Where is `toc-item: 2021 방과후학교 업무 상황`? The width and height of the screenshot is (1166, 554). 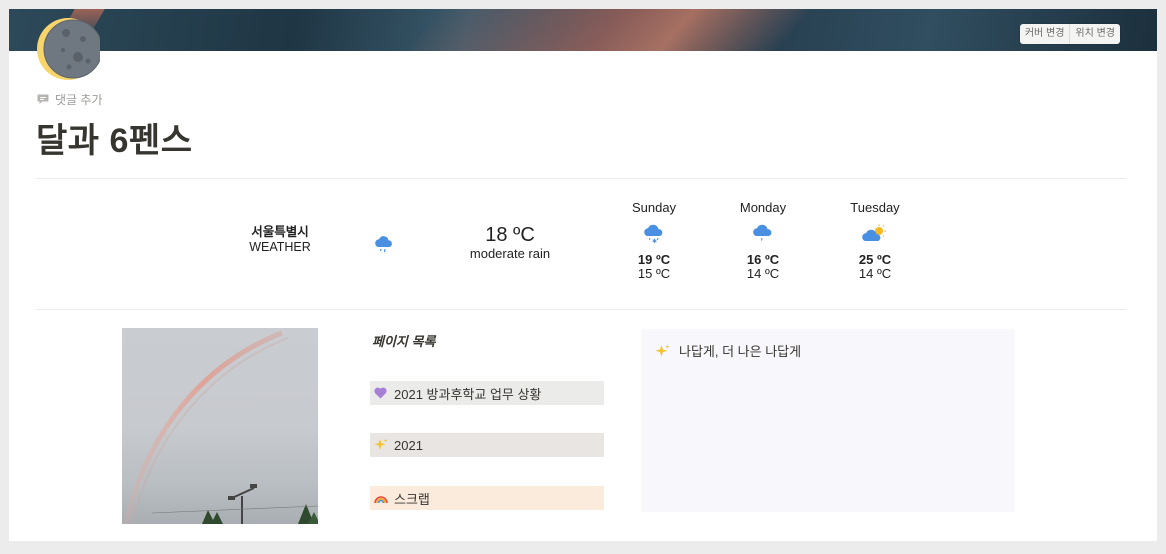 toc-item: 2021 방과후학교 업무 상황 is located at coordinates (487, 393).